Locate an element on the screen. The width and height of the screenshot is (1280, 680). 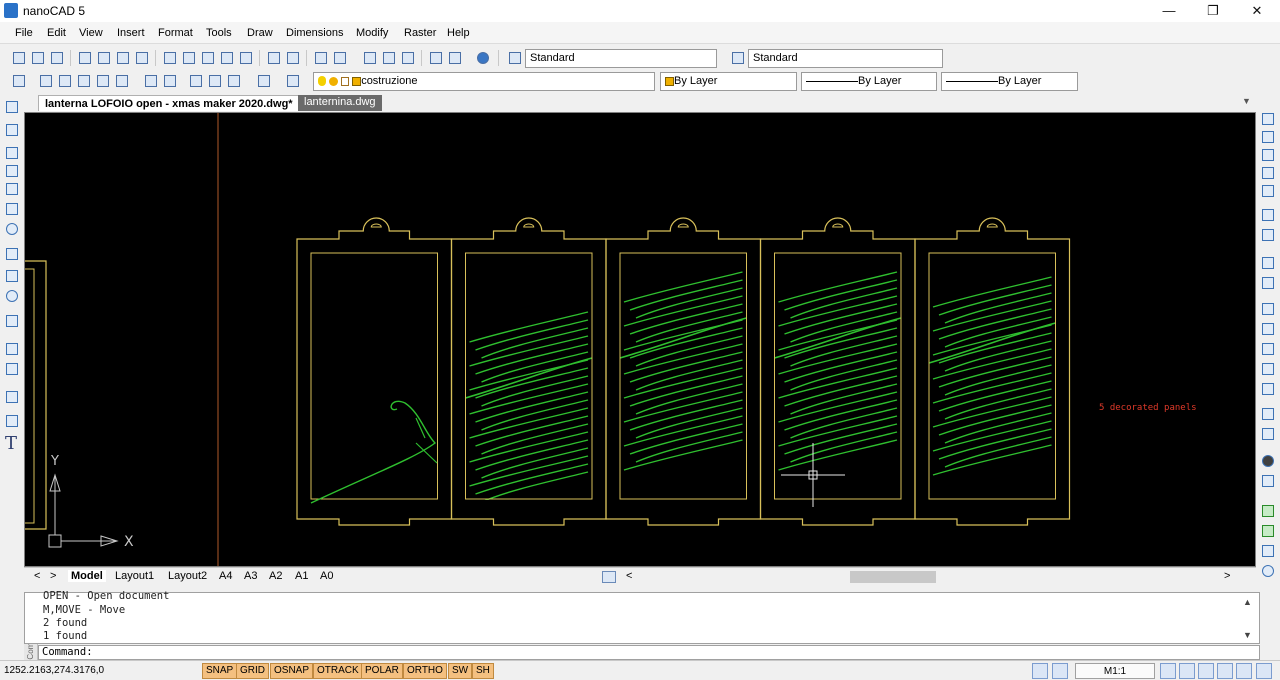
redo-icon is located at coordinates (292, 57).